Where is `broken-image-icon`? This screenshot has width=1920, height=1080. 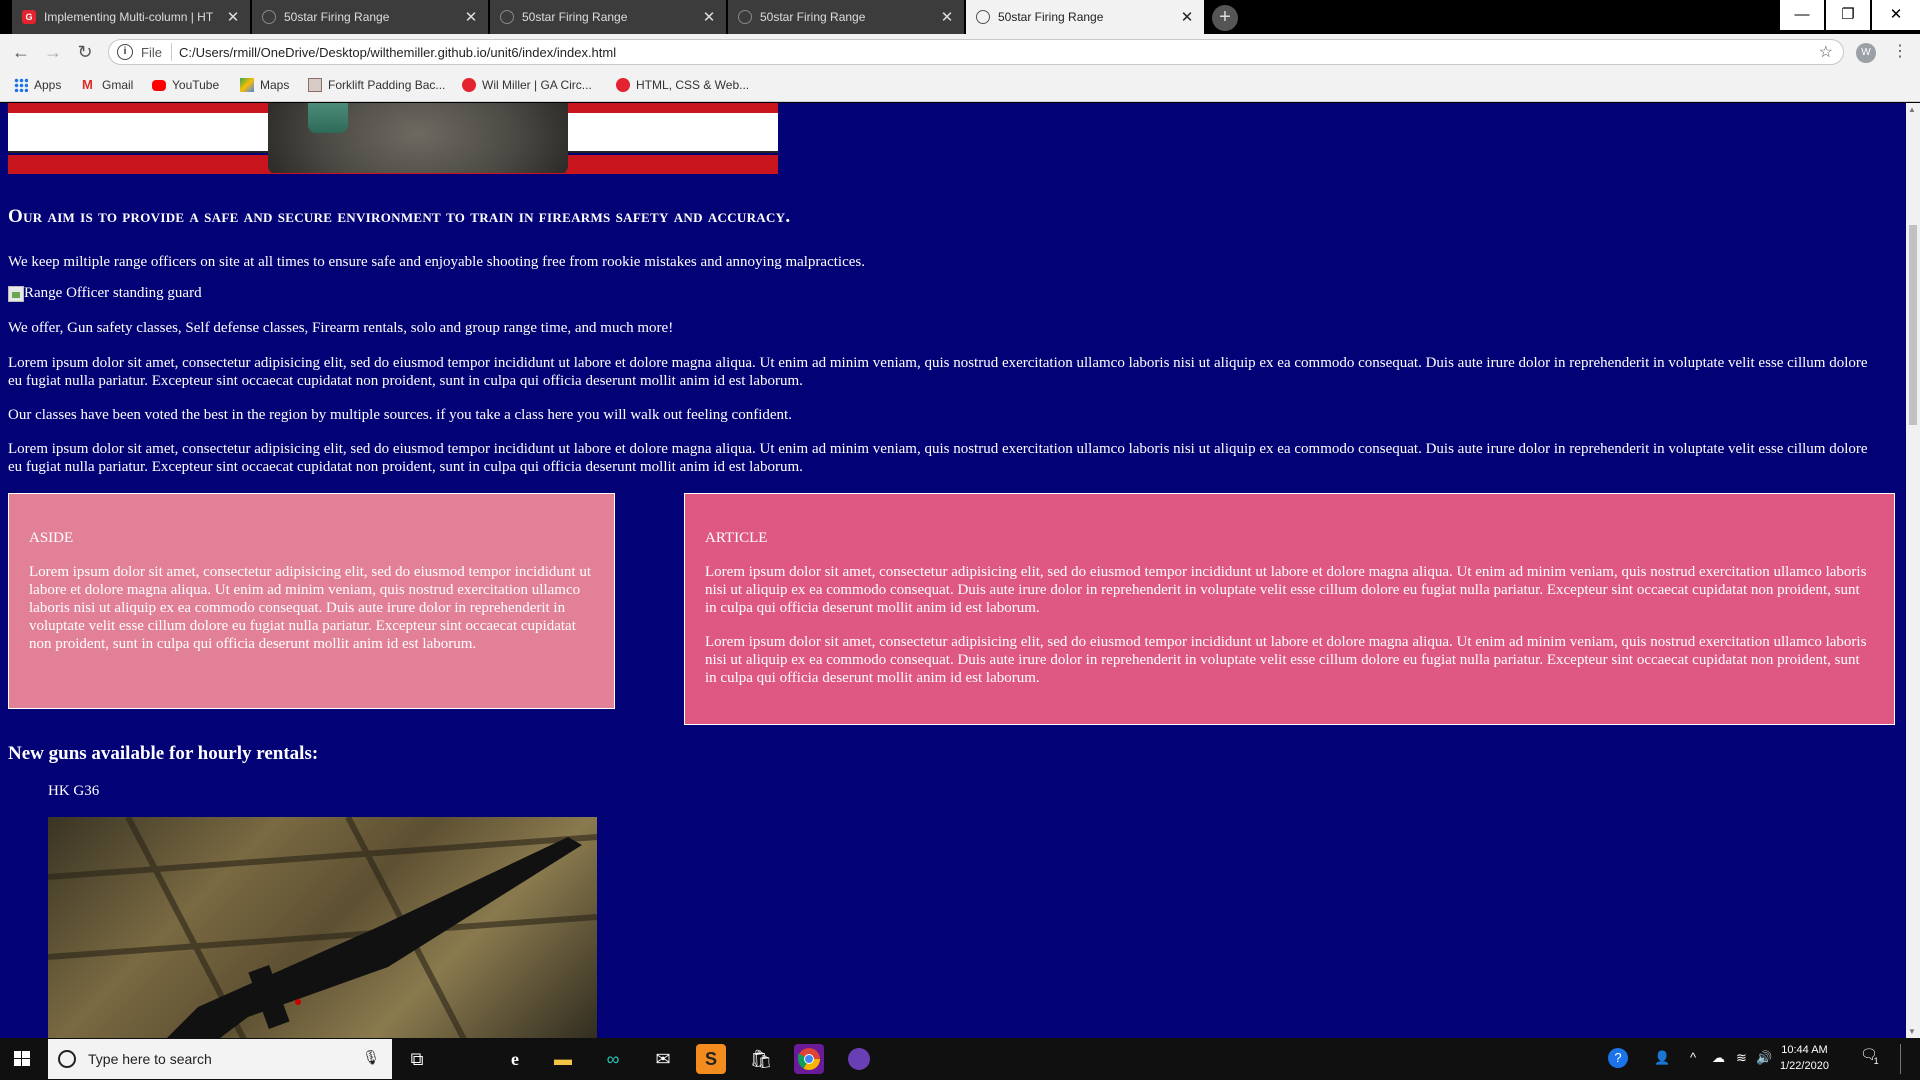
broken-image-icon is located at coordinates (16, 293).